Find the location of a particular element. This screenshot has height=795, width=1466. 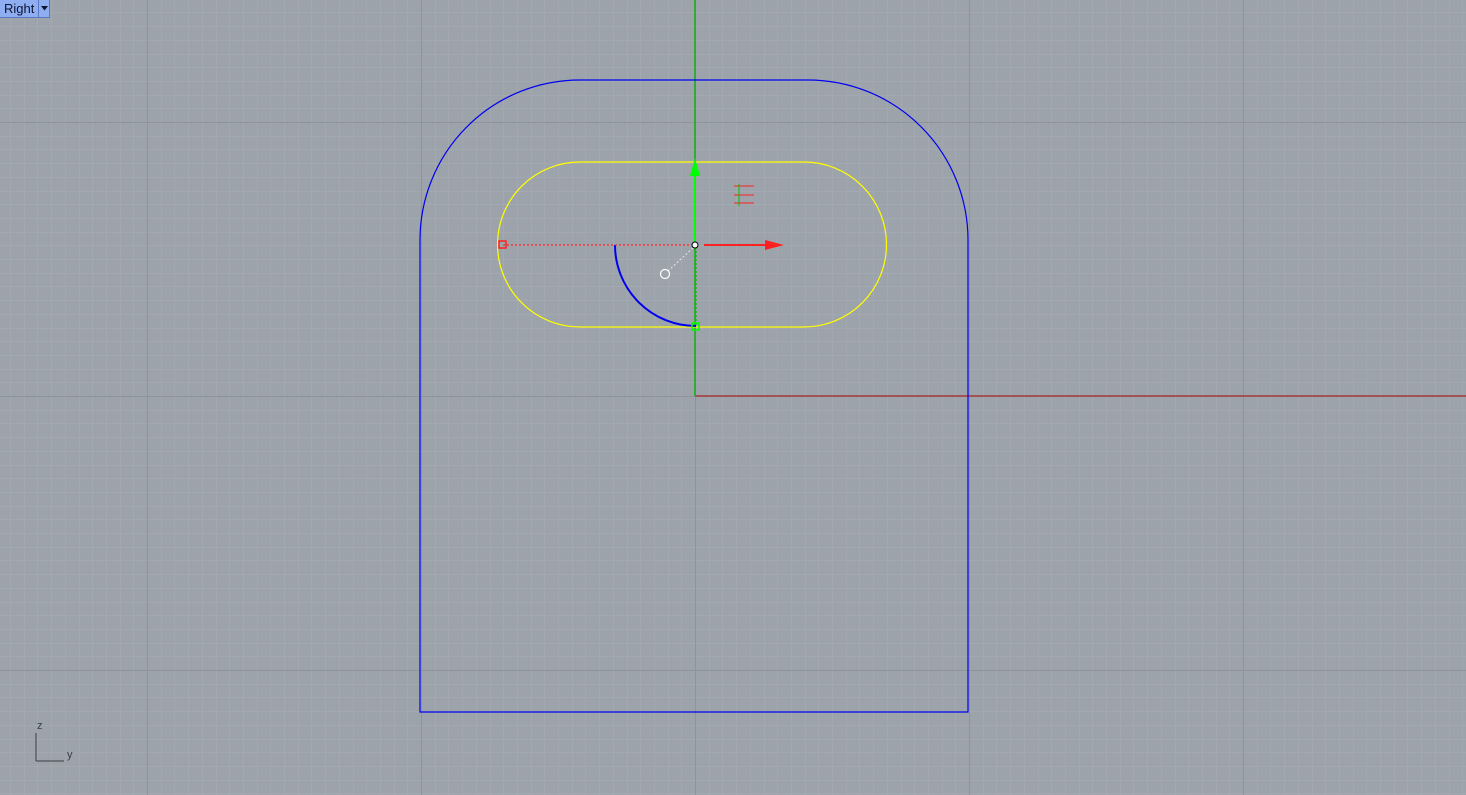

gumball-center-handle is located at coordinates (695, 245).